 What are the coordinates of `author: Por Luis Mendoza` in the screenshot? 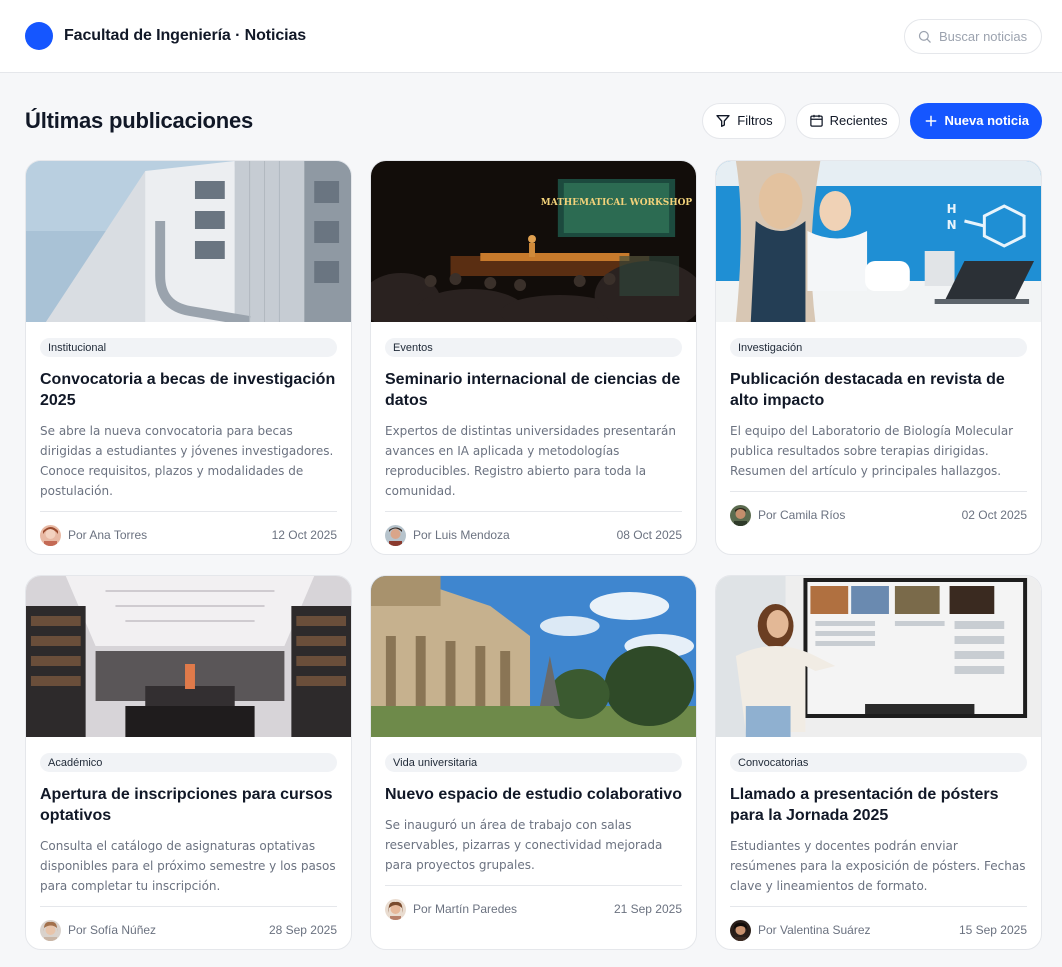 It's located at (447, 535).